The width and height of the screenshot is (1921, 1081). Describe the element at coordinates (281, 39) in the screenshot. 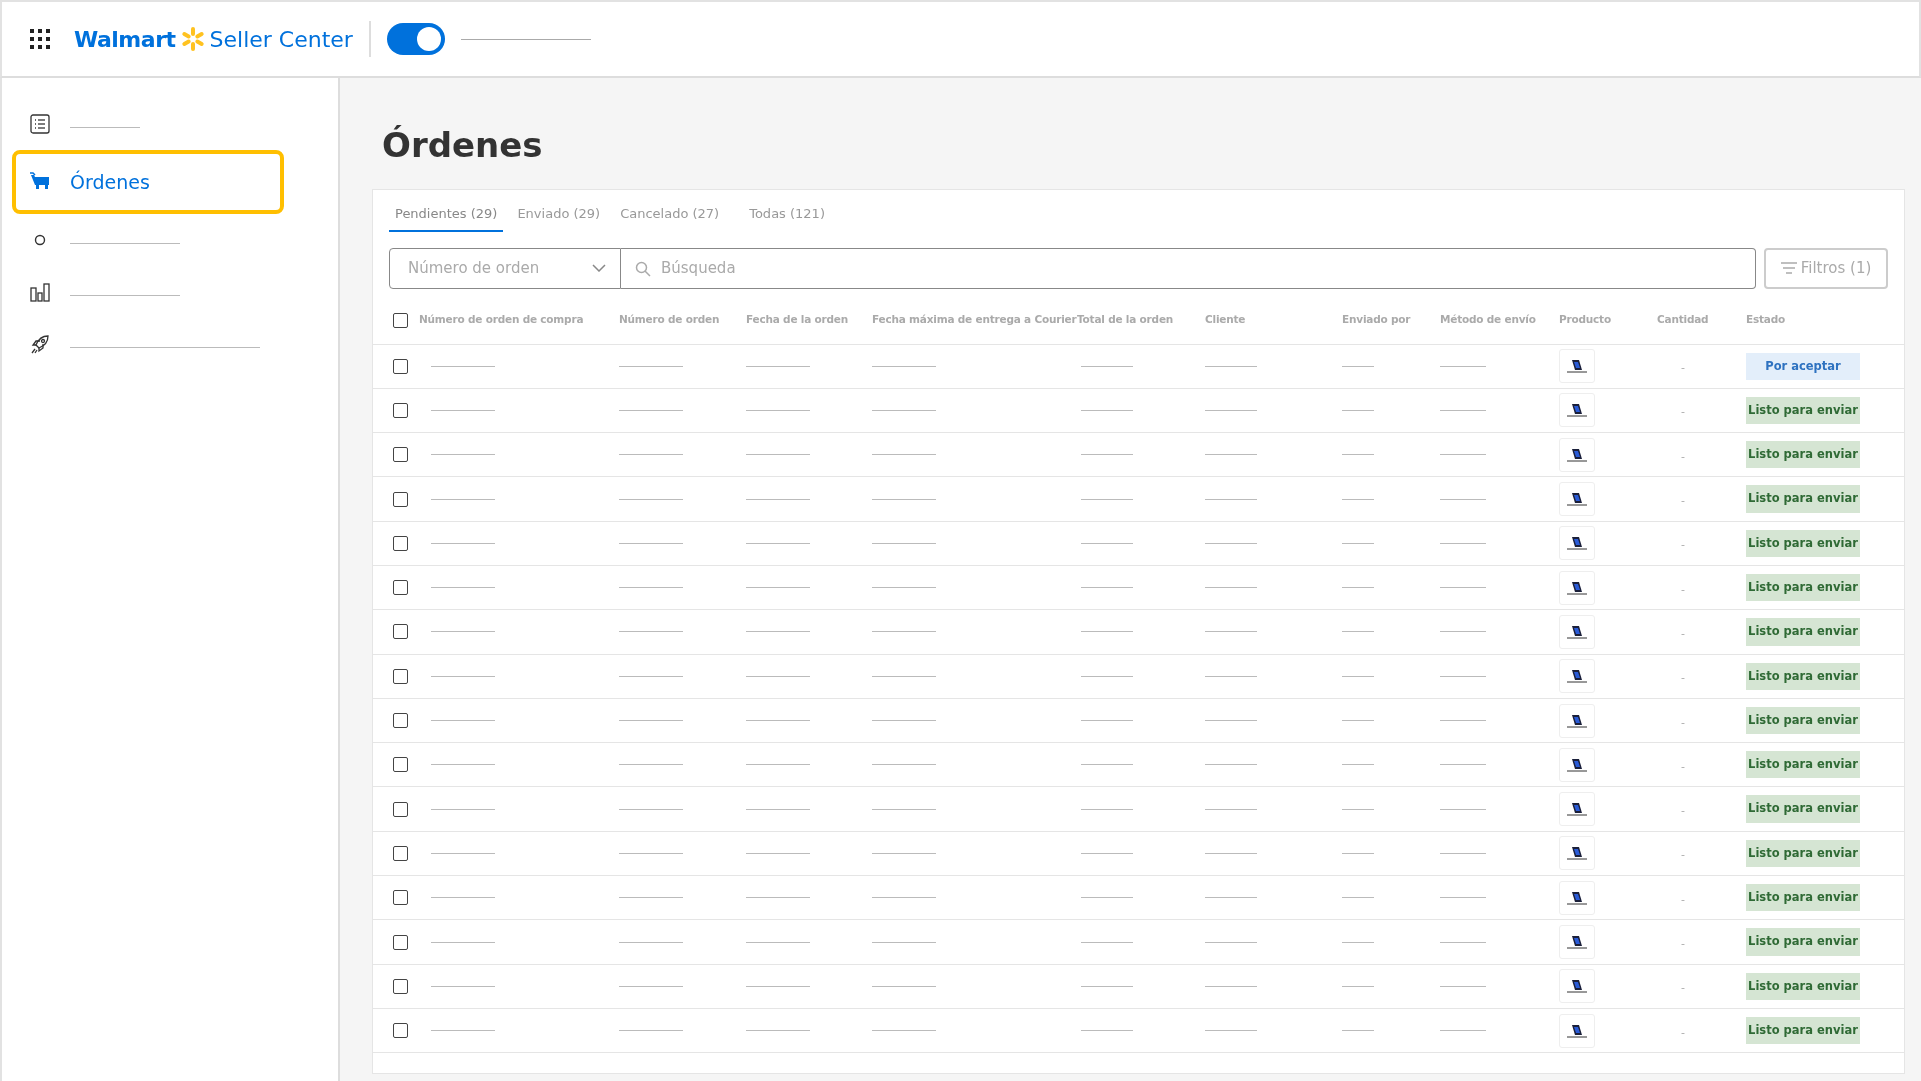

I see `product-name: Seller Center` at that location.